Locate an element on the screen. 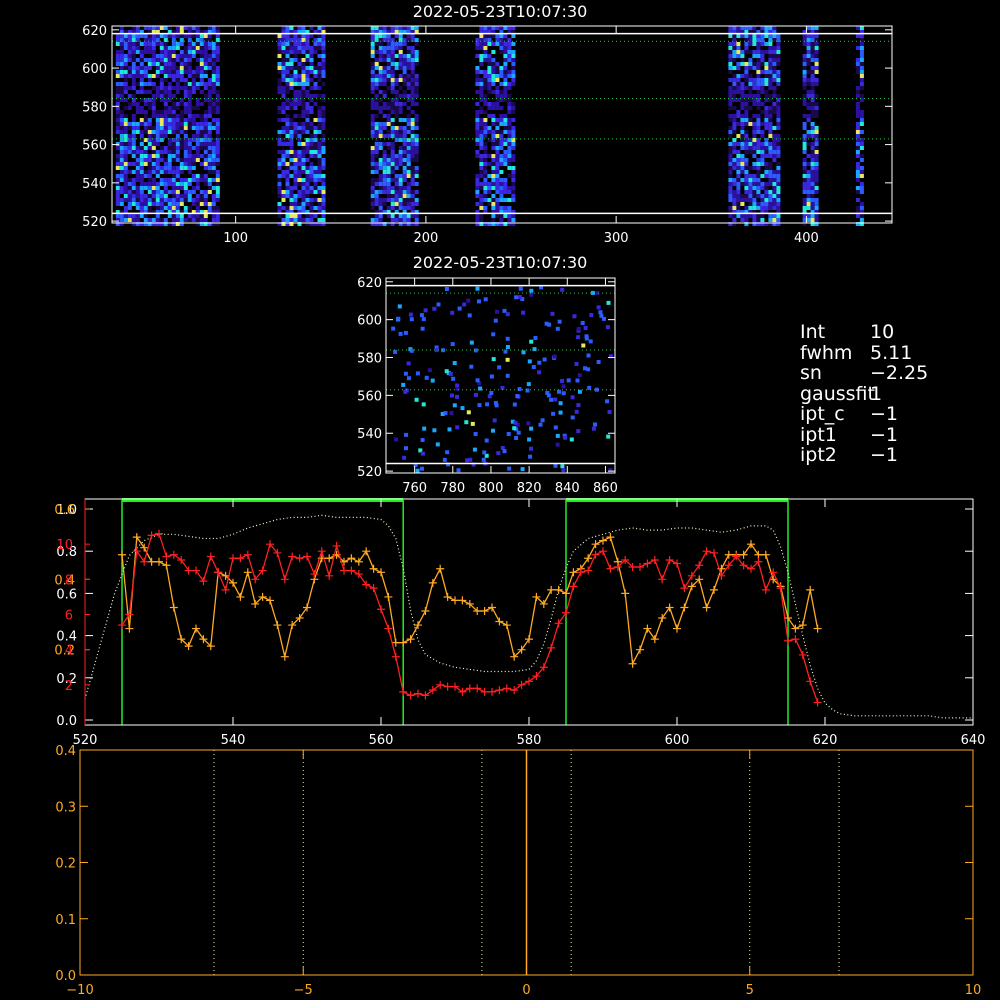 The image size is (1000, 1000). x-tick-label: 0 is located at coordinates (526, 990).